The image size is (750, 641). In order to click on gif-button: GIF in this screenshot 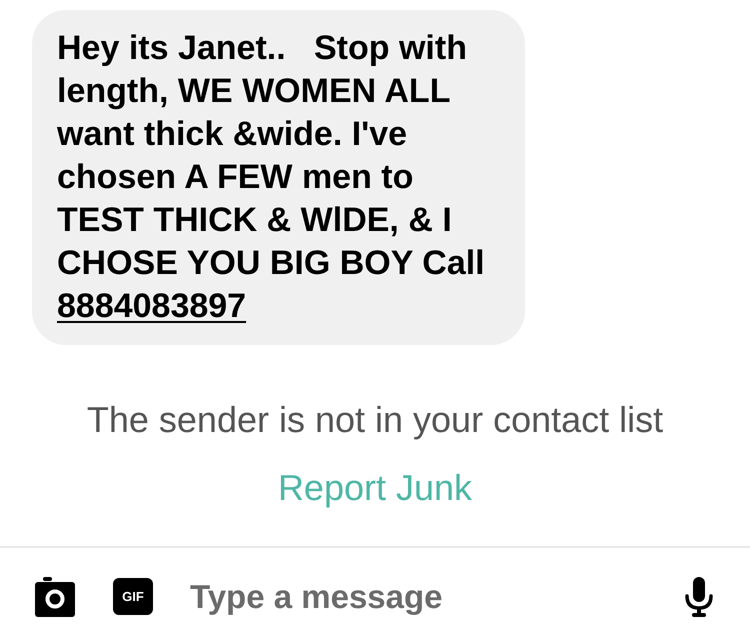, I will do `click(133, 596)`.